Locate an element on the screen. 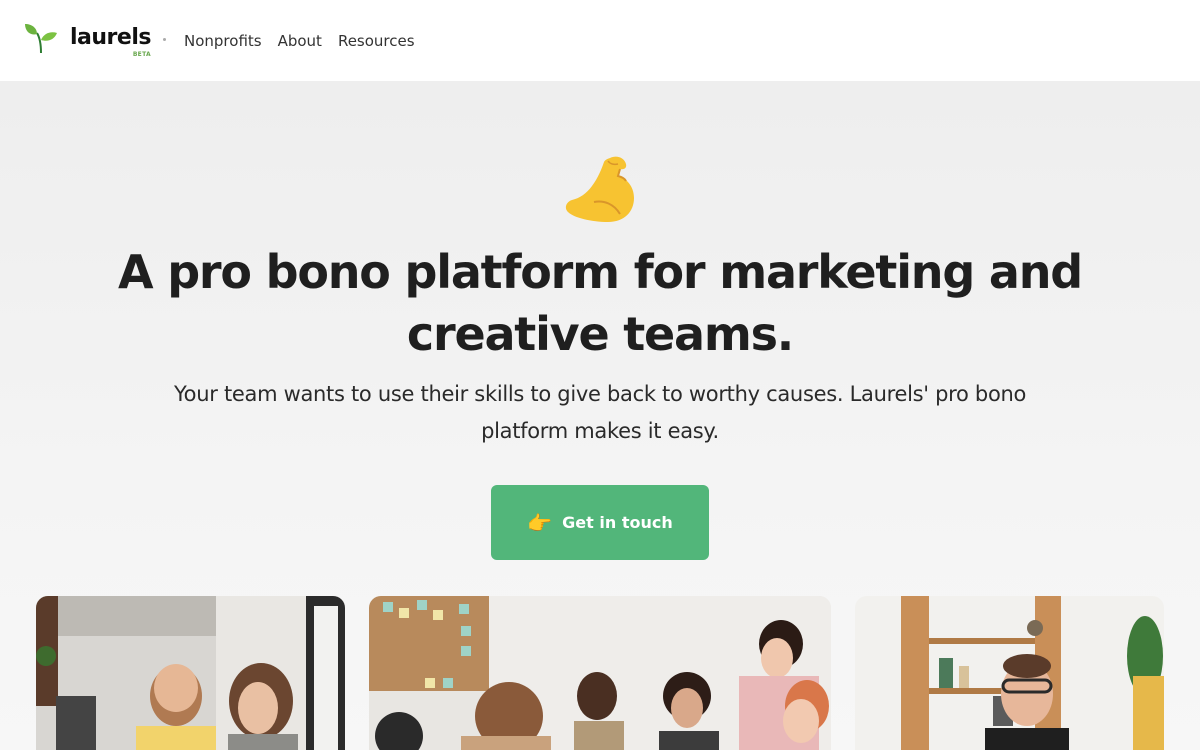  nav-link-about: About is located at coordinates (300, 41).